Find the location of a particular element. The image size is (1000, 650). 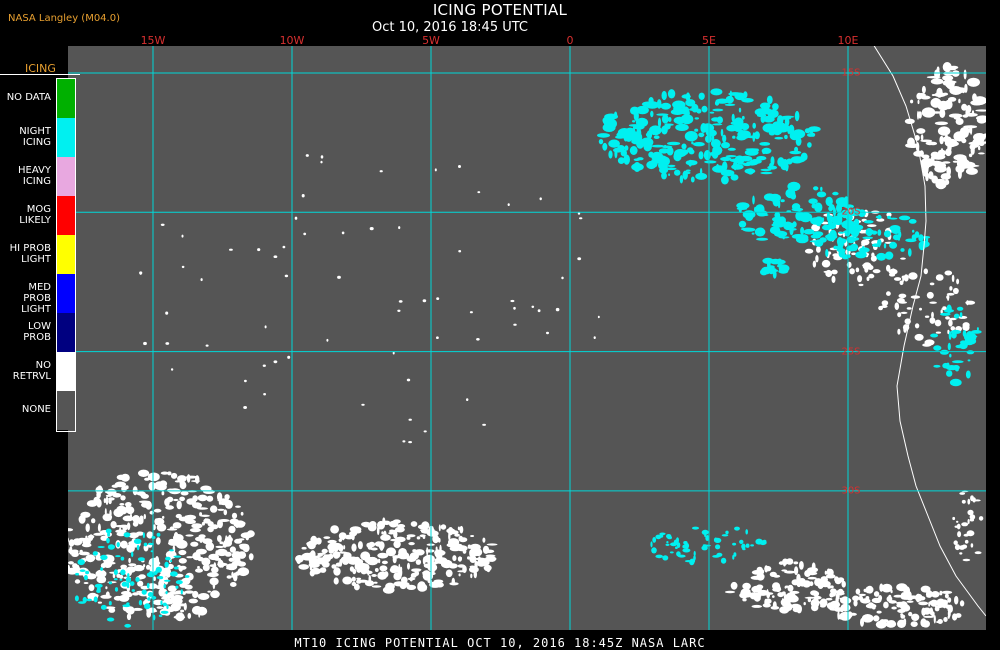

legend-label-line1: LOW is located at coordinates (39, 326).